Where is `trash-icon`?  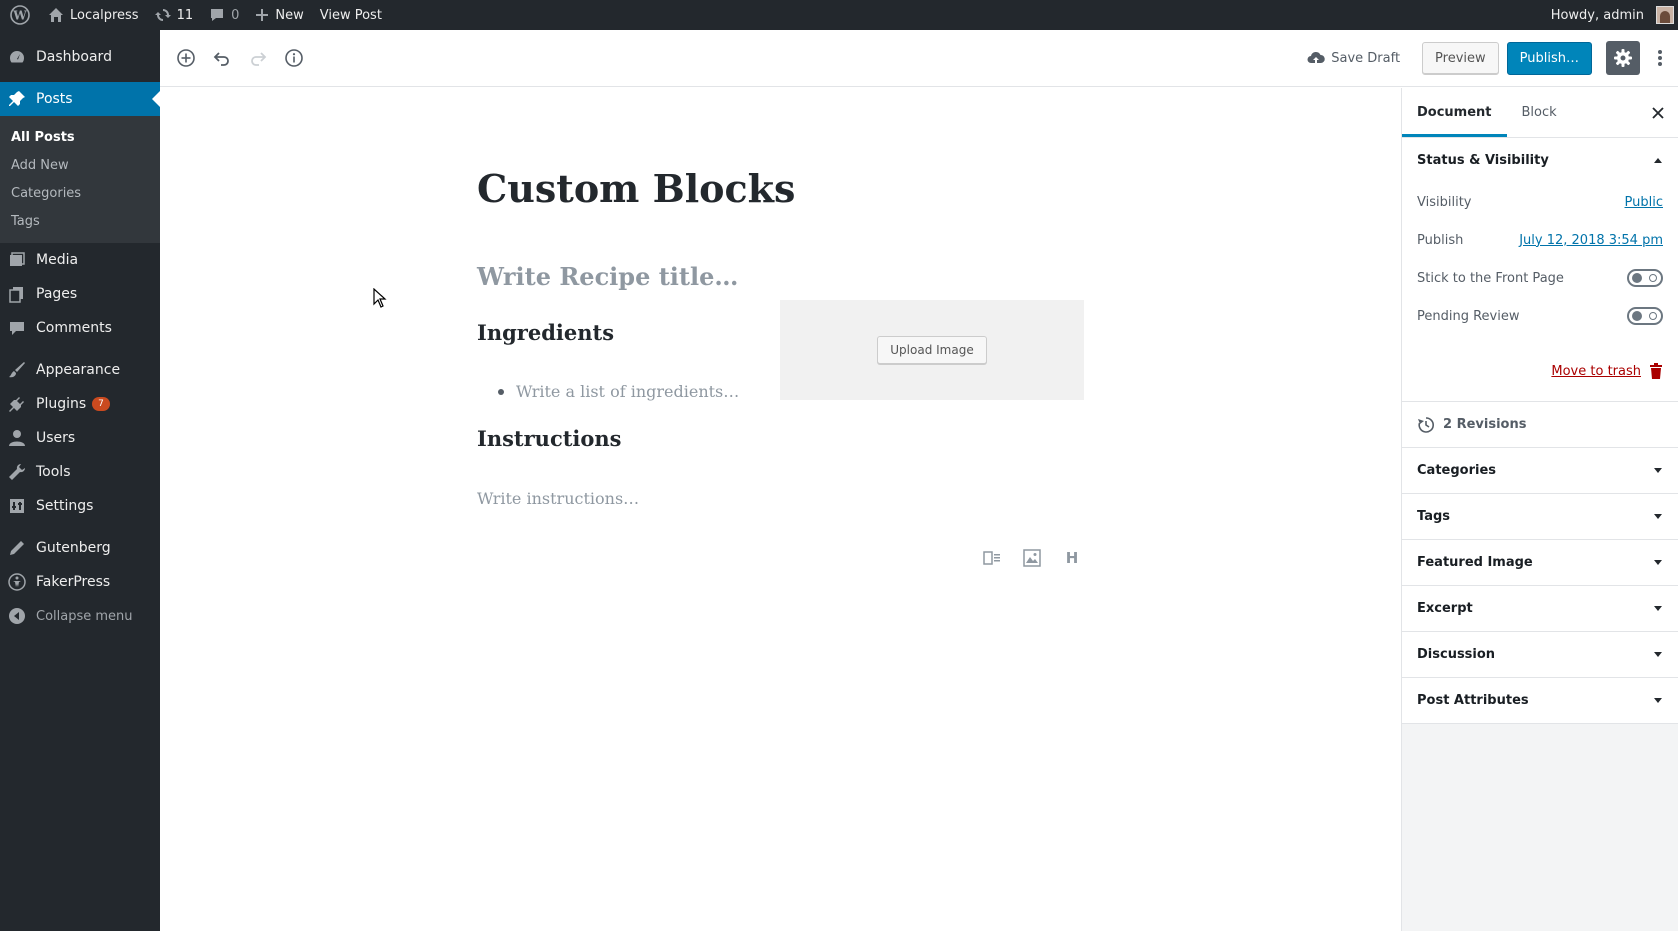
trash-icon is located at coordinates (1656, 371).